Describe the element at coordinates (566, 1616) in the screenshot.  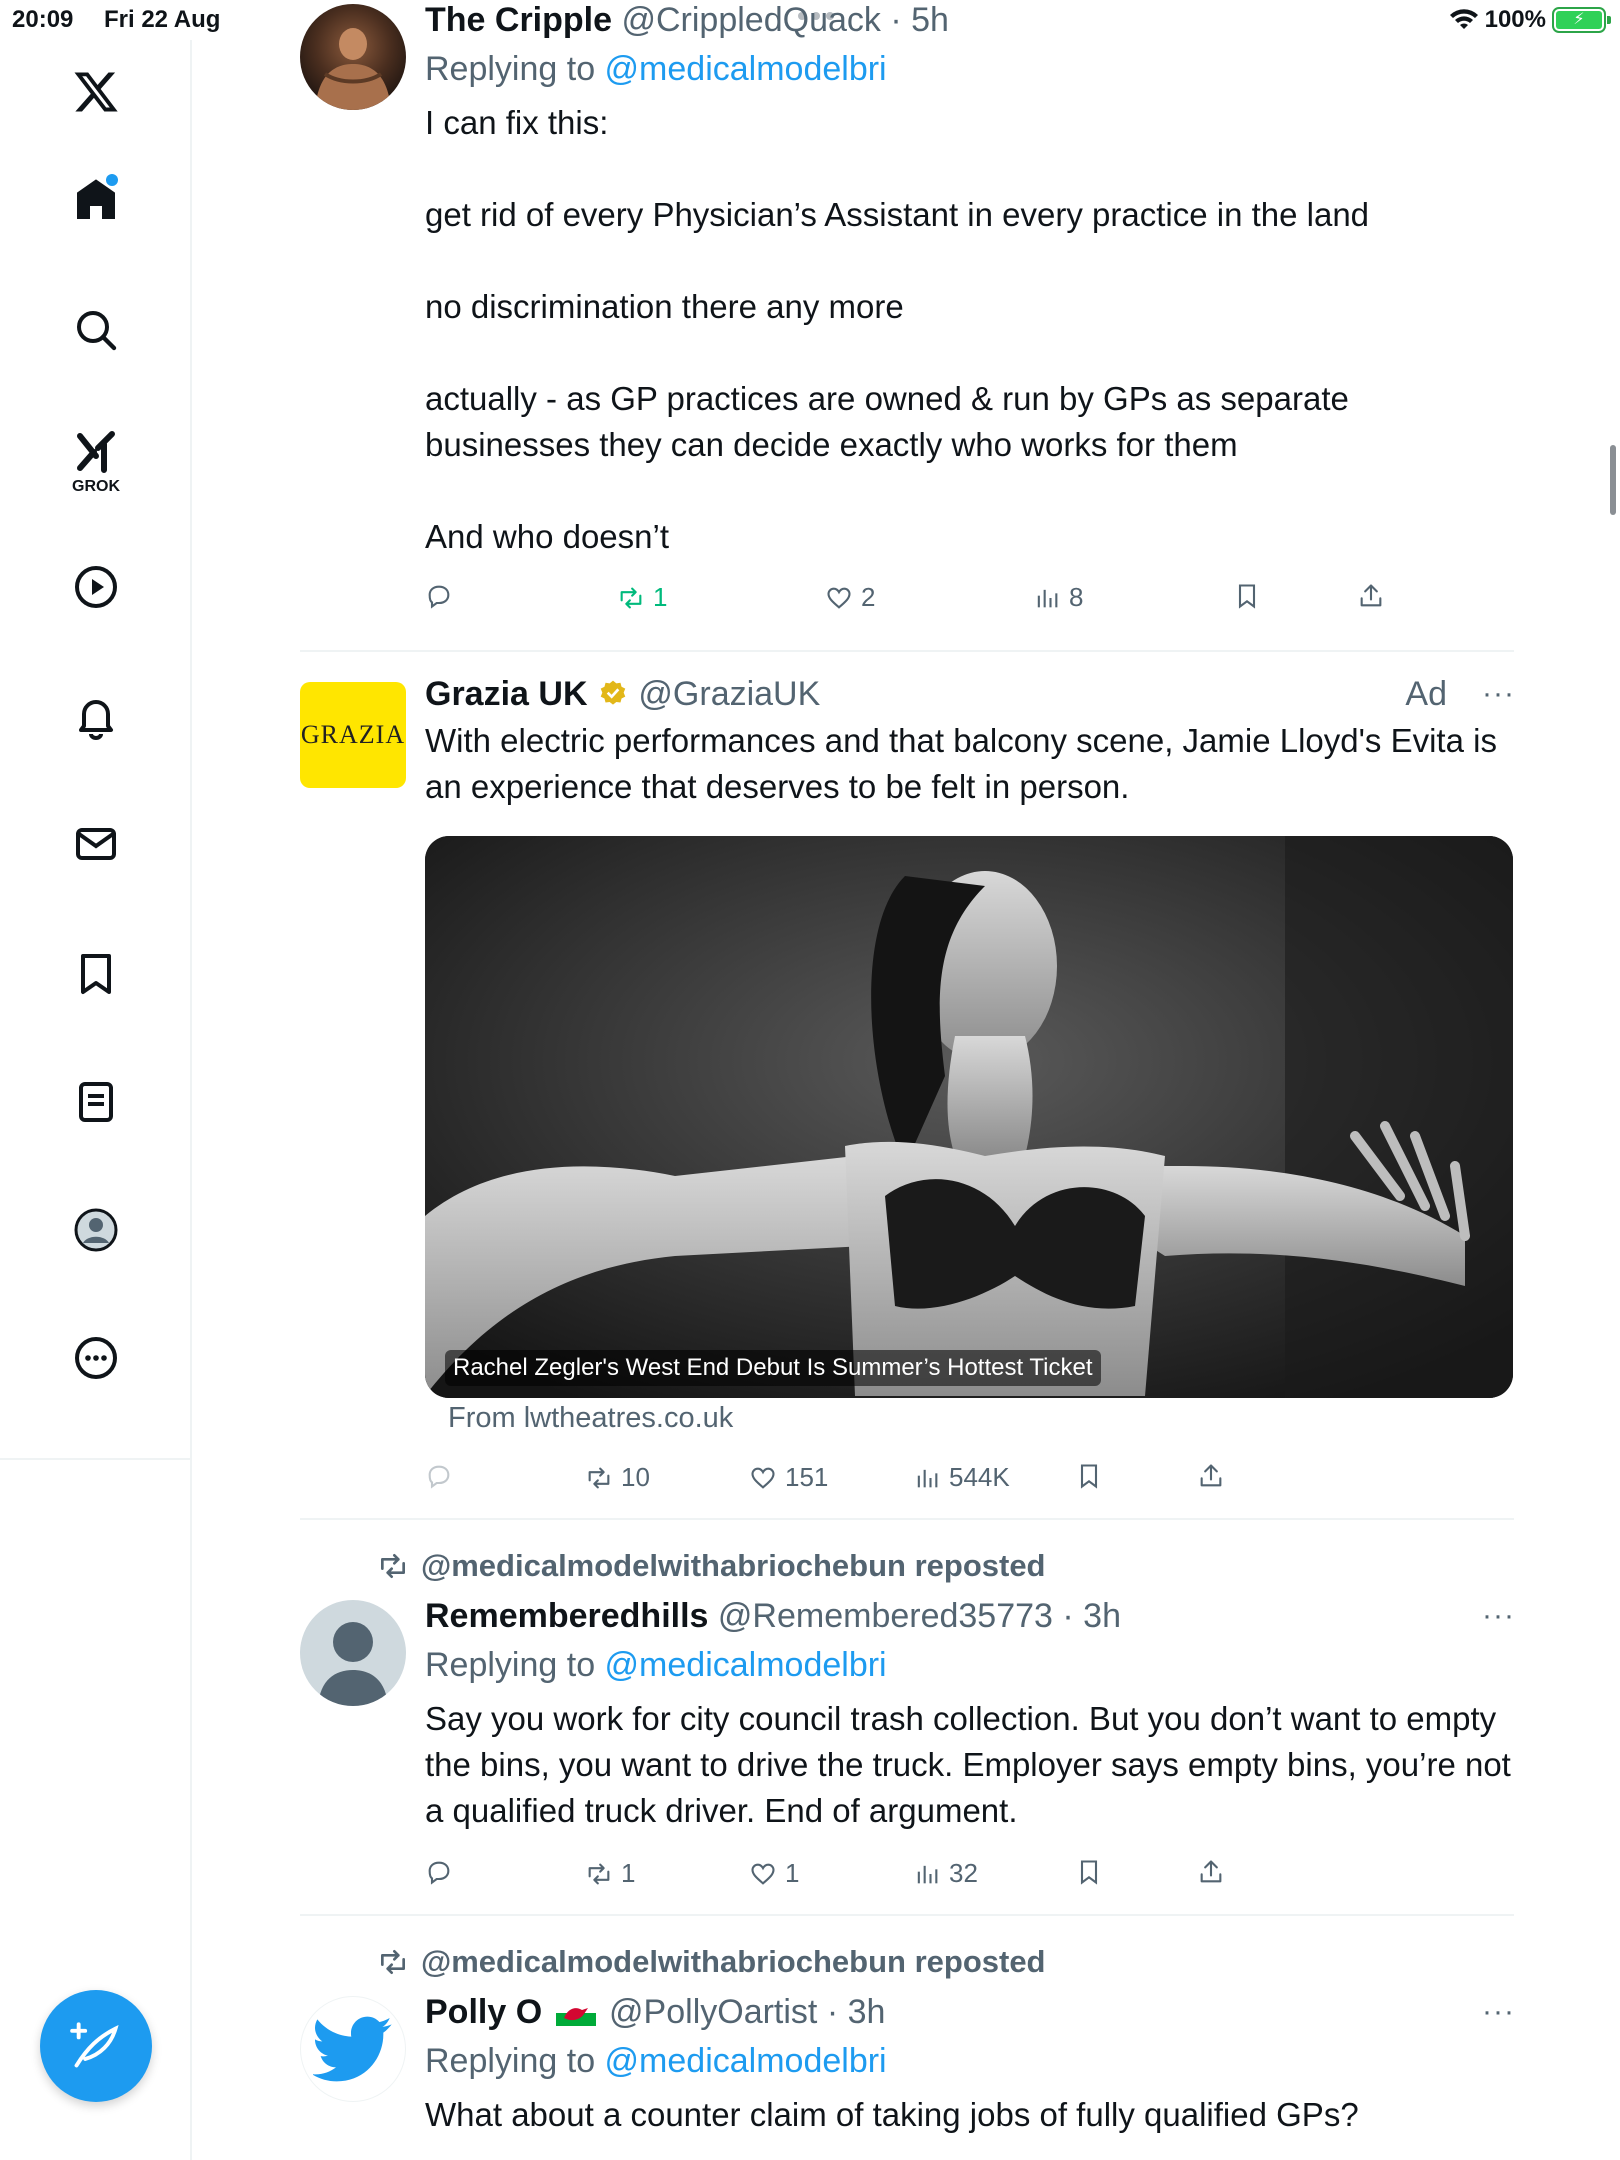
I see `author-name: Rememberedhills` at that location.